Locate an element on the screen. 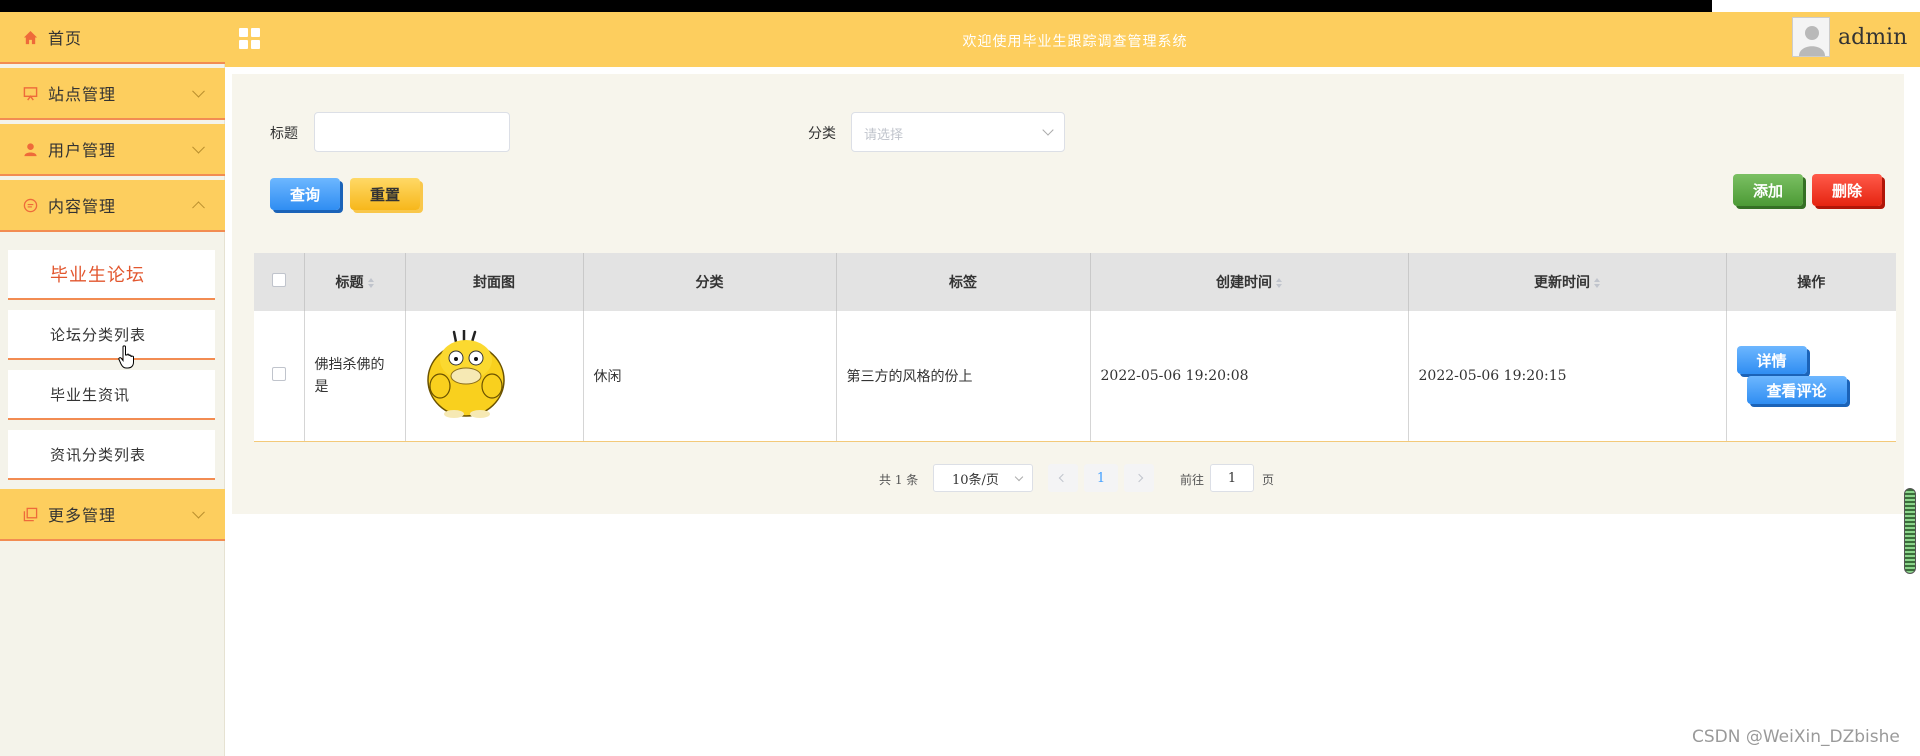  sidebar-subitem-news-category: 资讯分类列表 is located at coordinates (111, 455).